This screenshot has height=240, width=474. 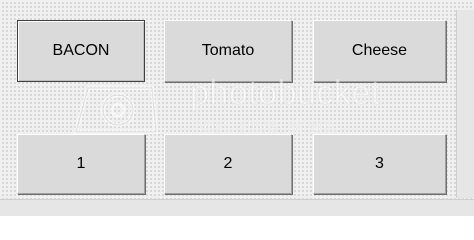 What do you see at coordinates (379, 164) in the screenshot?
I see `button-3: 3` at bounding box center [379, 164].